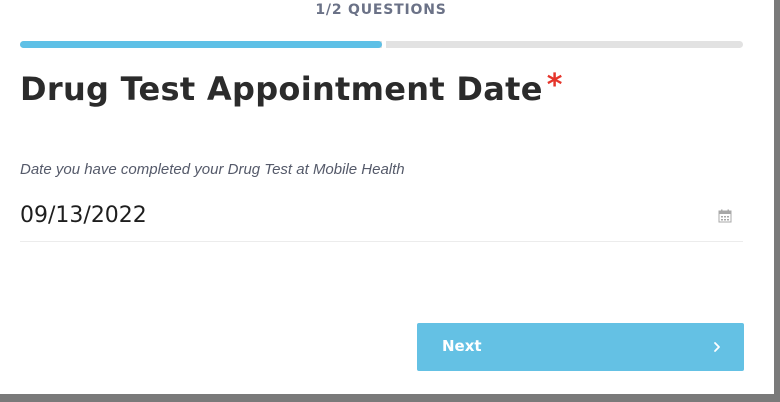 The width and height of the screenshot is (780, 402). What do you see at coordinates (462, 346) in the screenshot?
I see `next-button-label: Next` at bounding box center [462, 346].